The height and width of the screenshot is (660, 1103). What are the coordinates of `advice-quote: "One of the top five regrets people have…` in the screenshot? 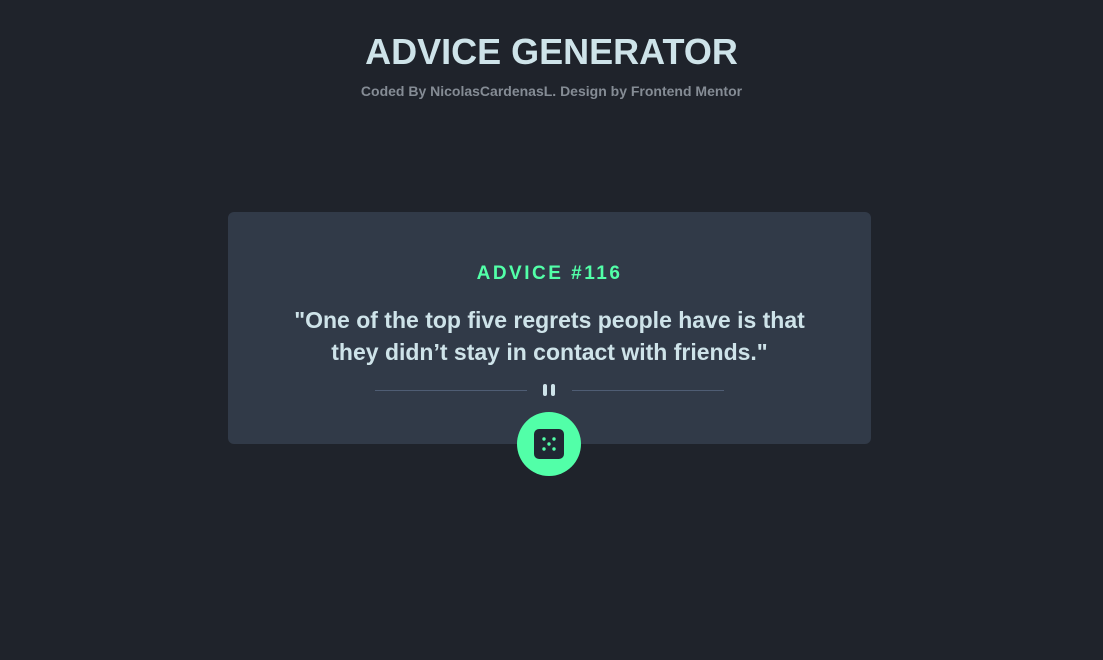 It's located at (549, 336).